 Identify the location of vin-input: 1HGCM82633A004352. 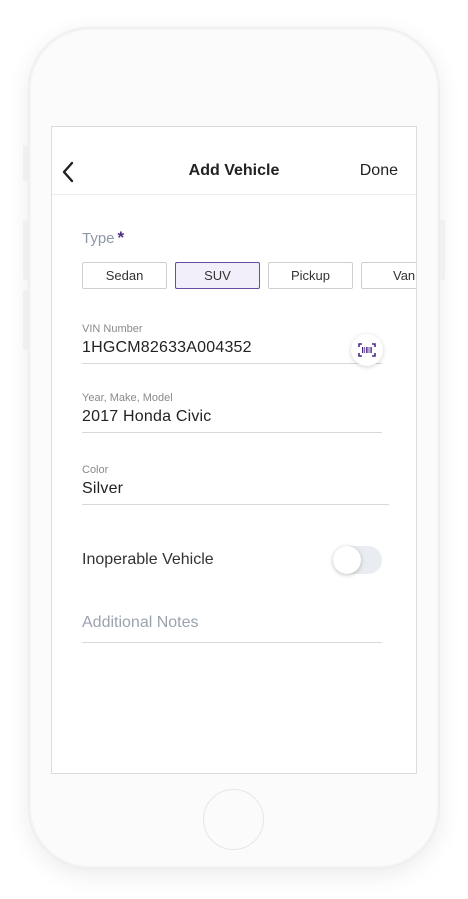
(232, 348).